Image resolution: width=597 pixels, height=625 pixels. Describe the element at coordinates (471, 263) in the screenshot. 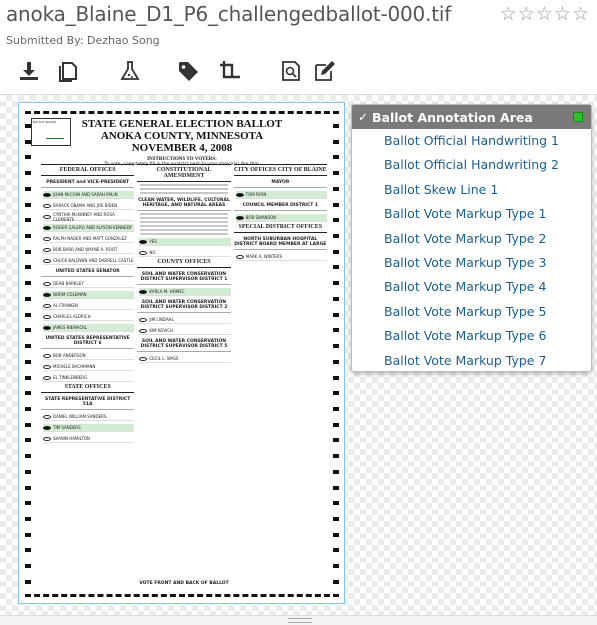

I see `annotation-item: Ballot Vote Markup Type 3` at that location.